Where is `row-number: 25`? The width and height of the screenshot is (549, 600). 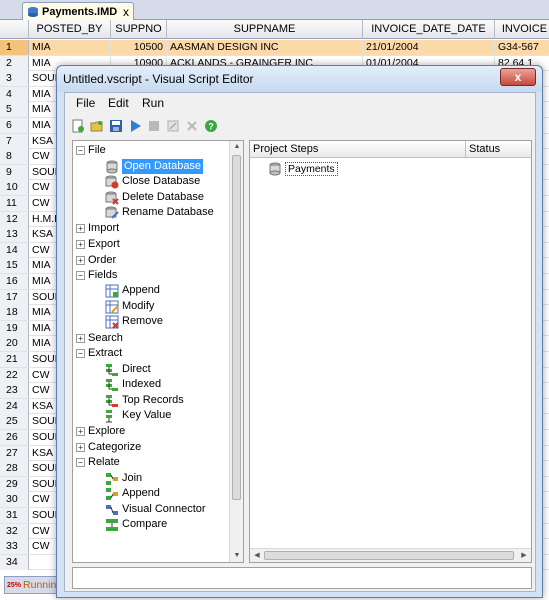
row-number: 25 is located at coordinates (14, 422).